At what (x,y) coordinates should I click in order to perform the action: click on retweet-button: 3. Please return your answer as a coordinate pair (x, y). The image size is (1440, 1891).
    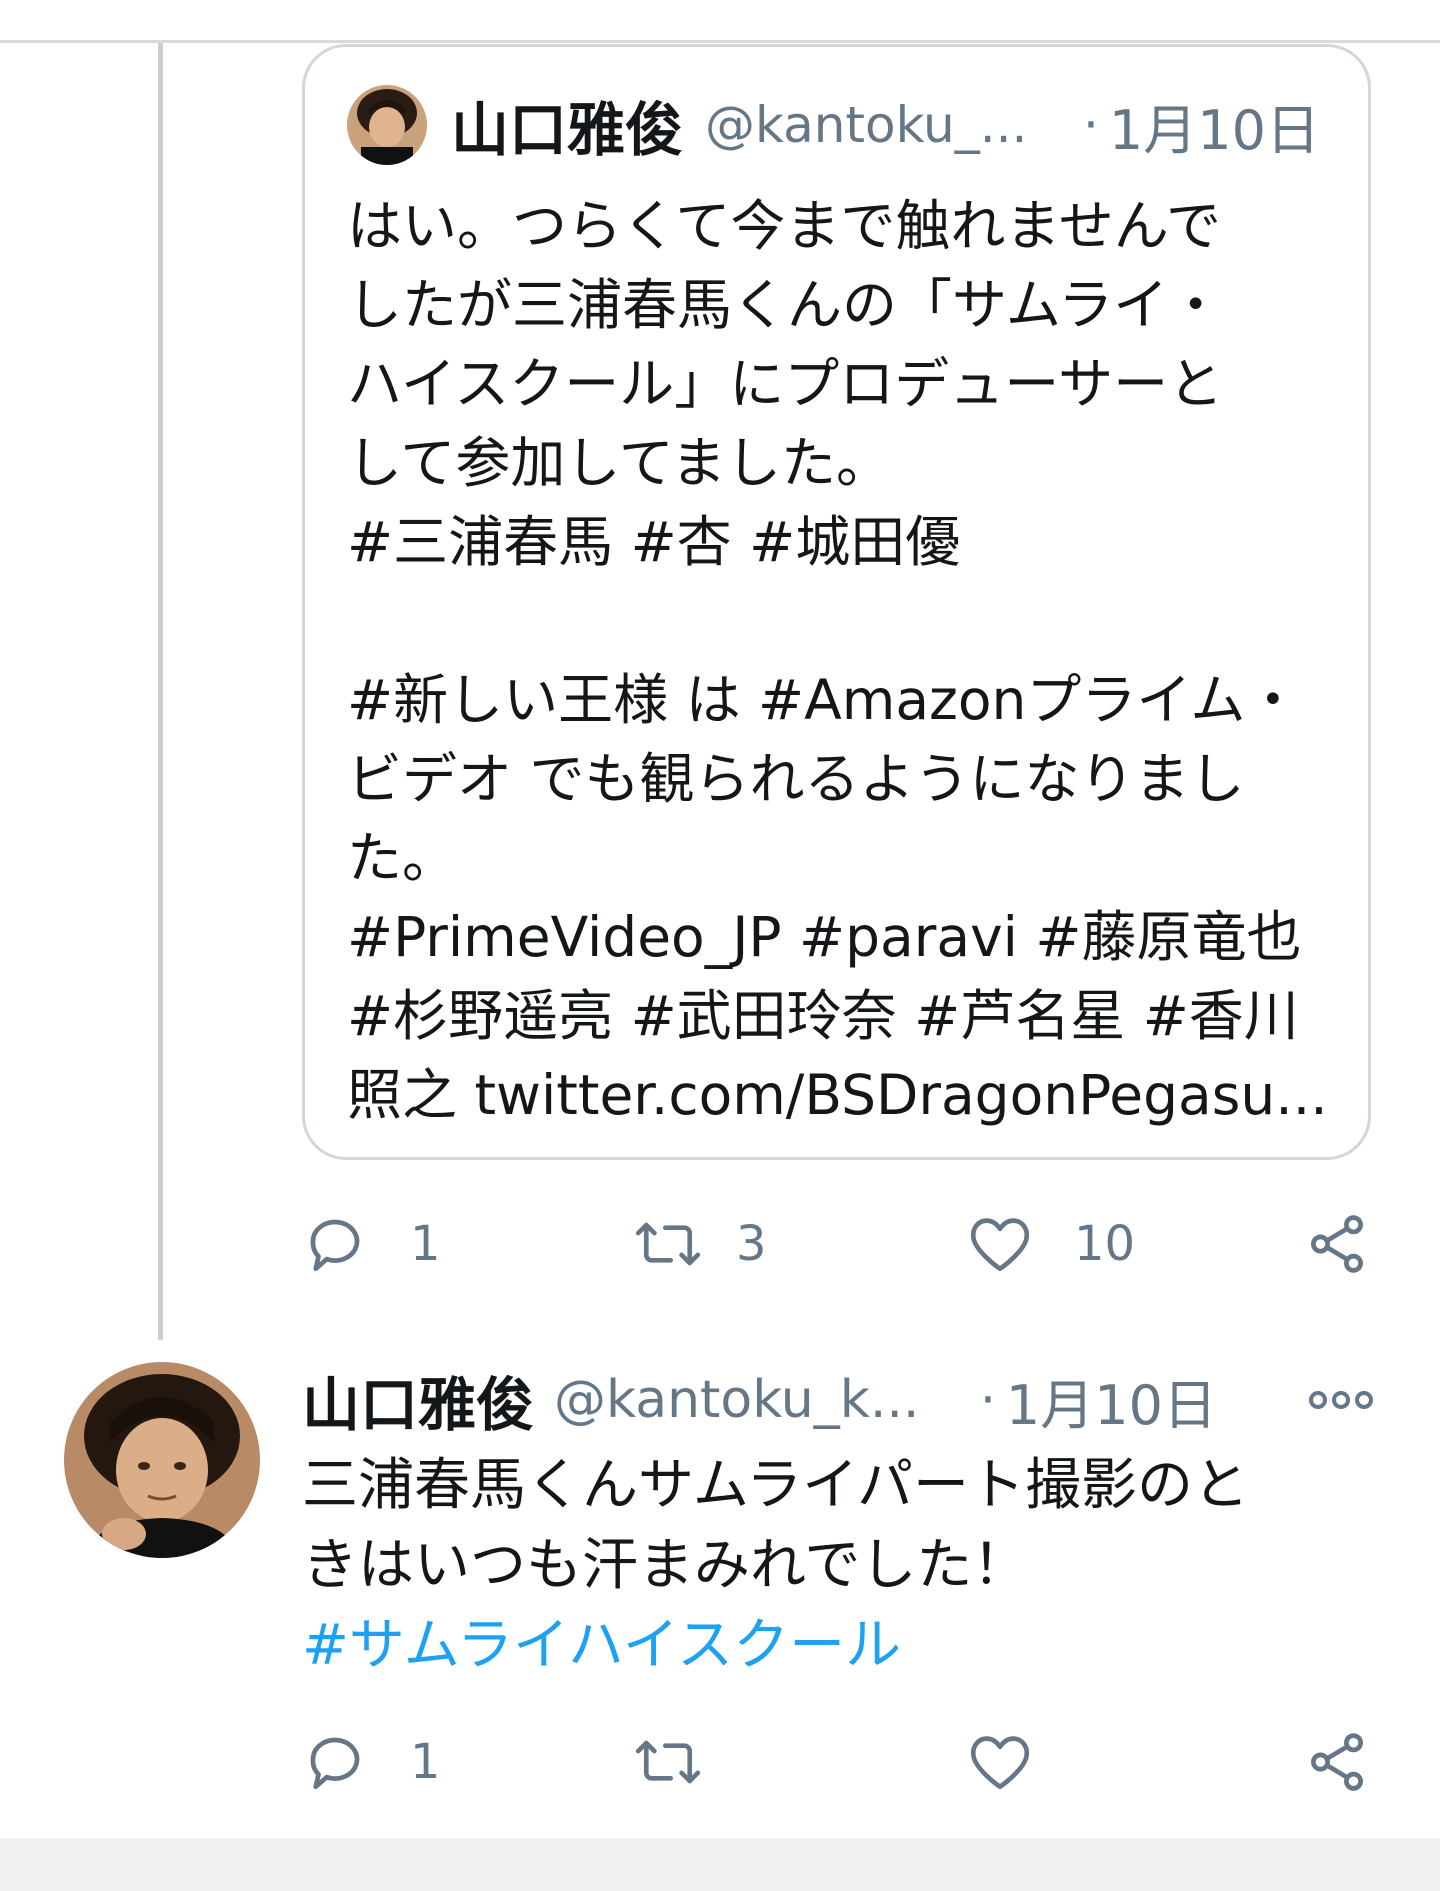
    Looking at the image, I should click on (698, 1244).